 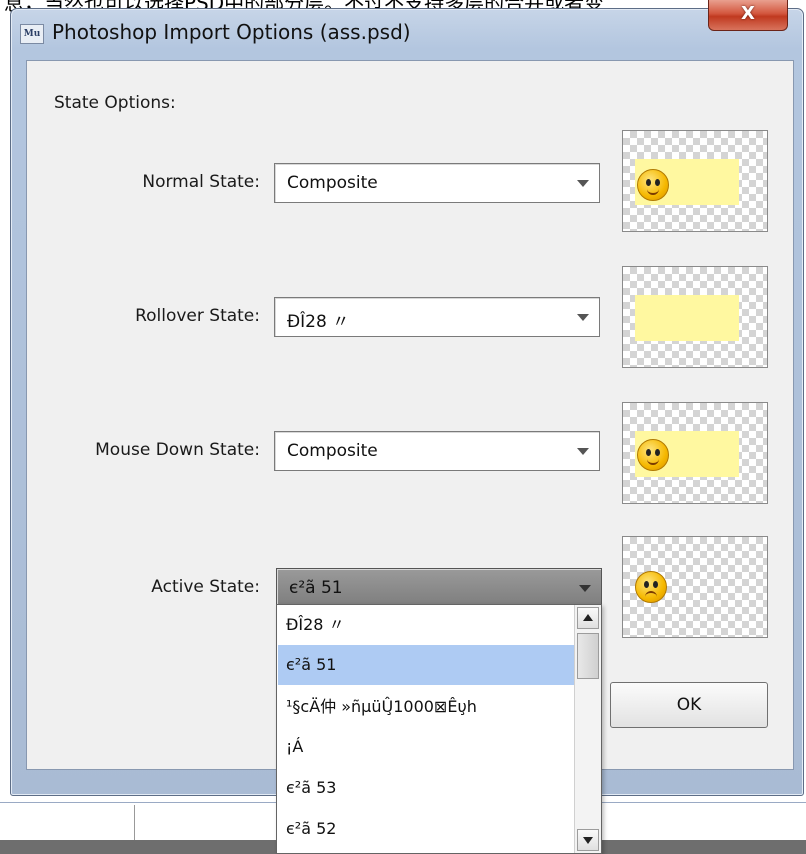 What do you see at coordinates (115, 103) in the screenshot?
I see `state-options-heading: State Options:` at bounding box center [115, 103].